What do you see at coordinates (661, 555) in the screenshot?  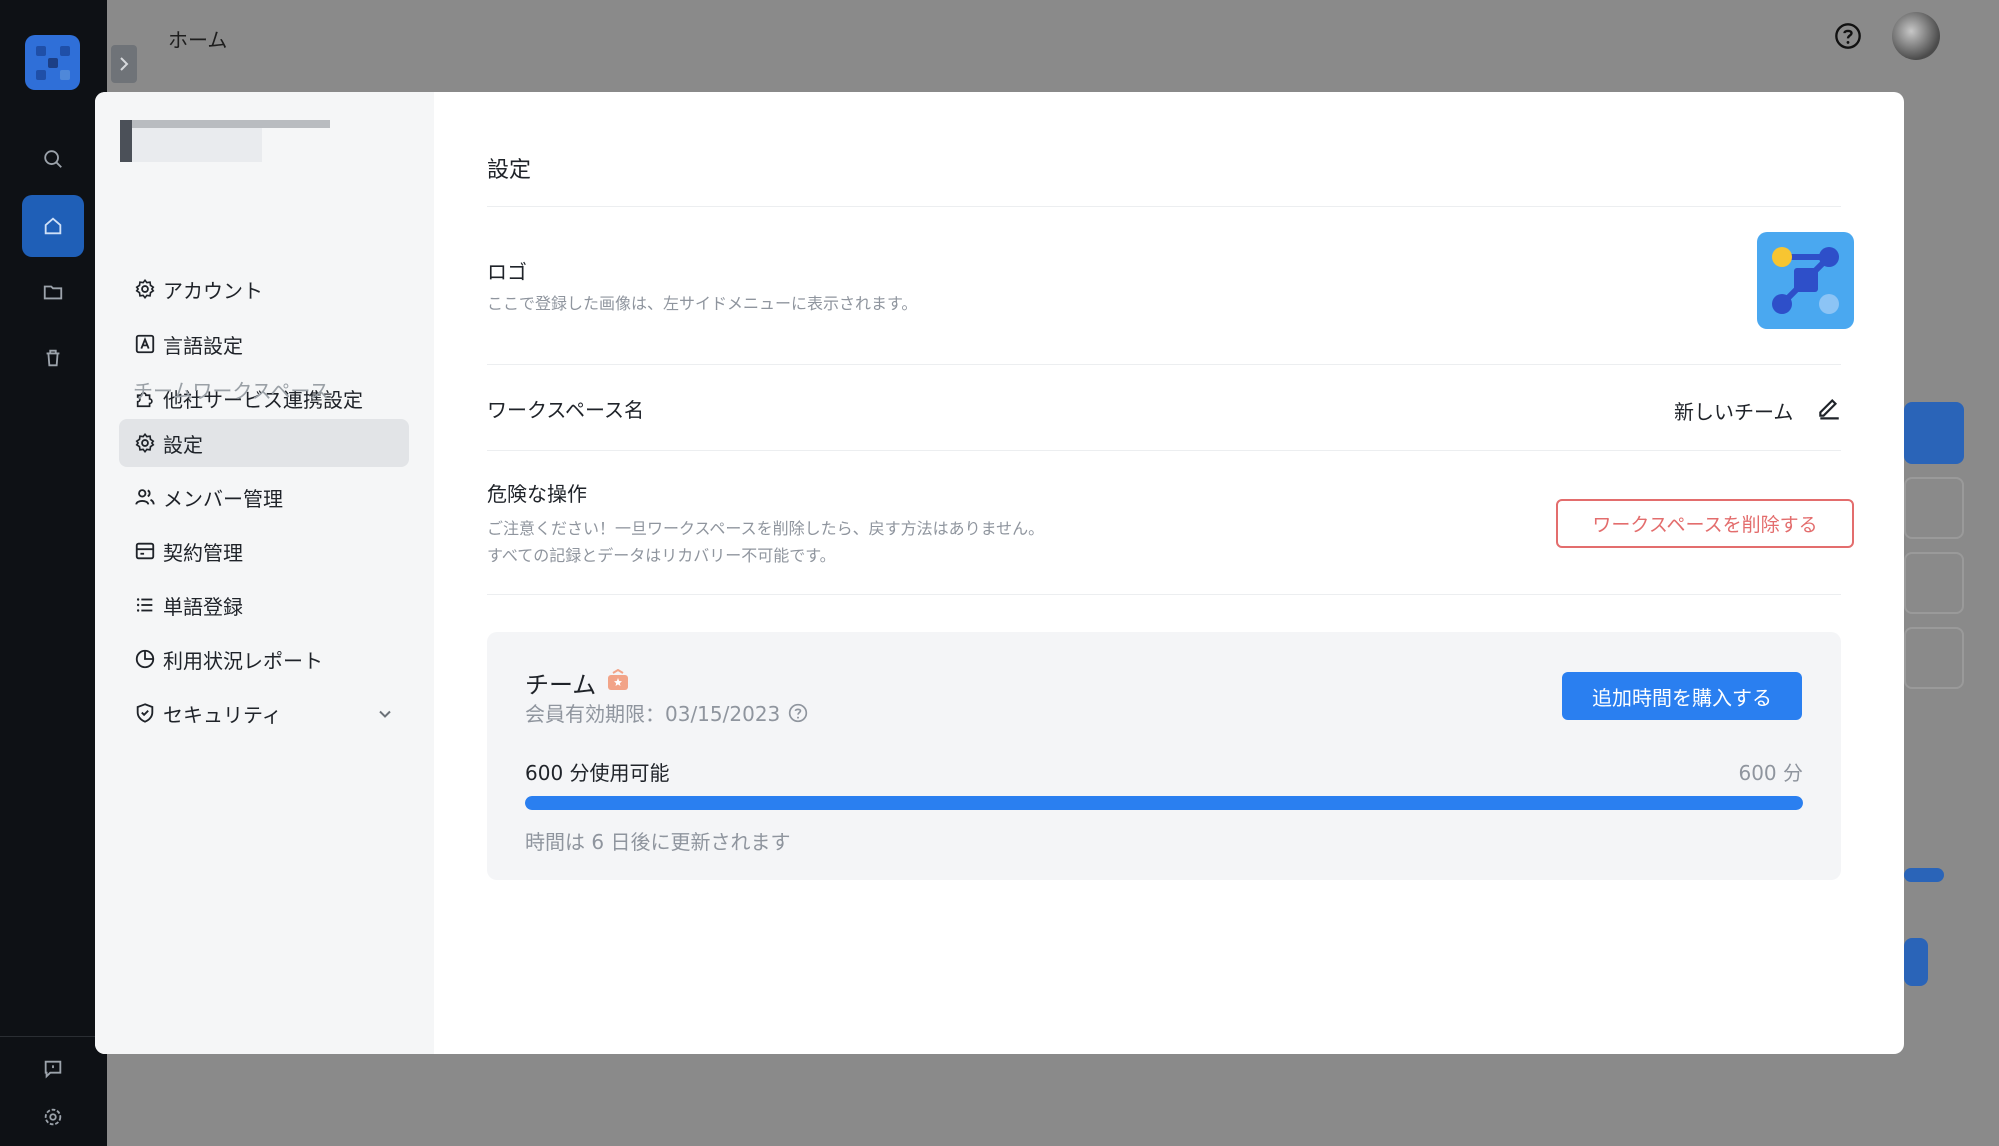 I see `danger-description-2: すべての記録とデータはリカバリー不可能です。` at bounding box center [661, 555].